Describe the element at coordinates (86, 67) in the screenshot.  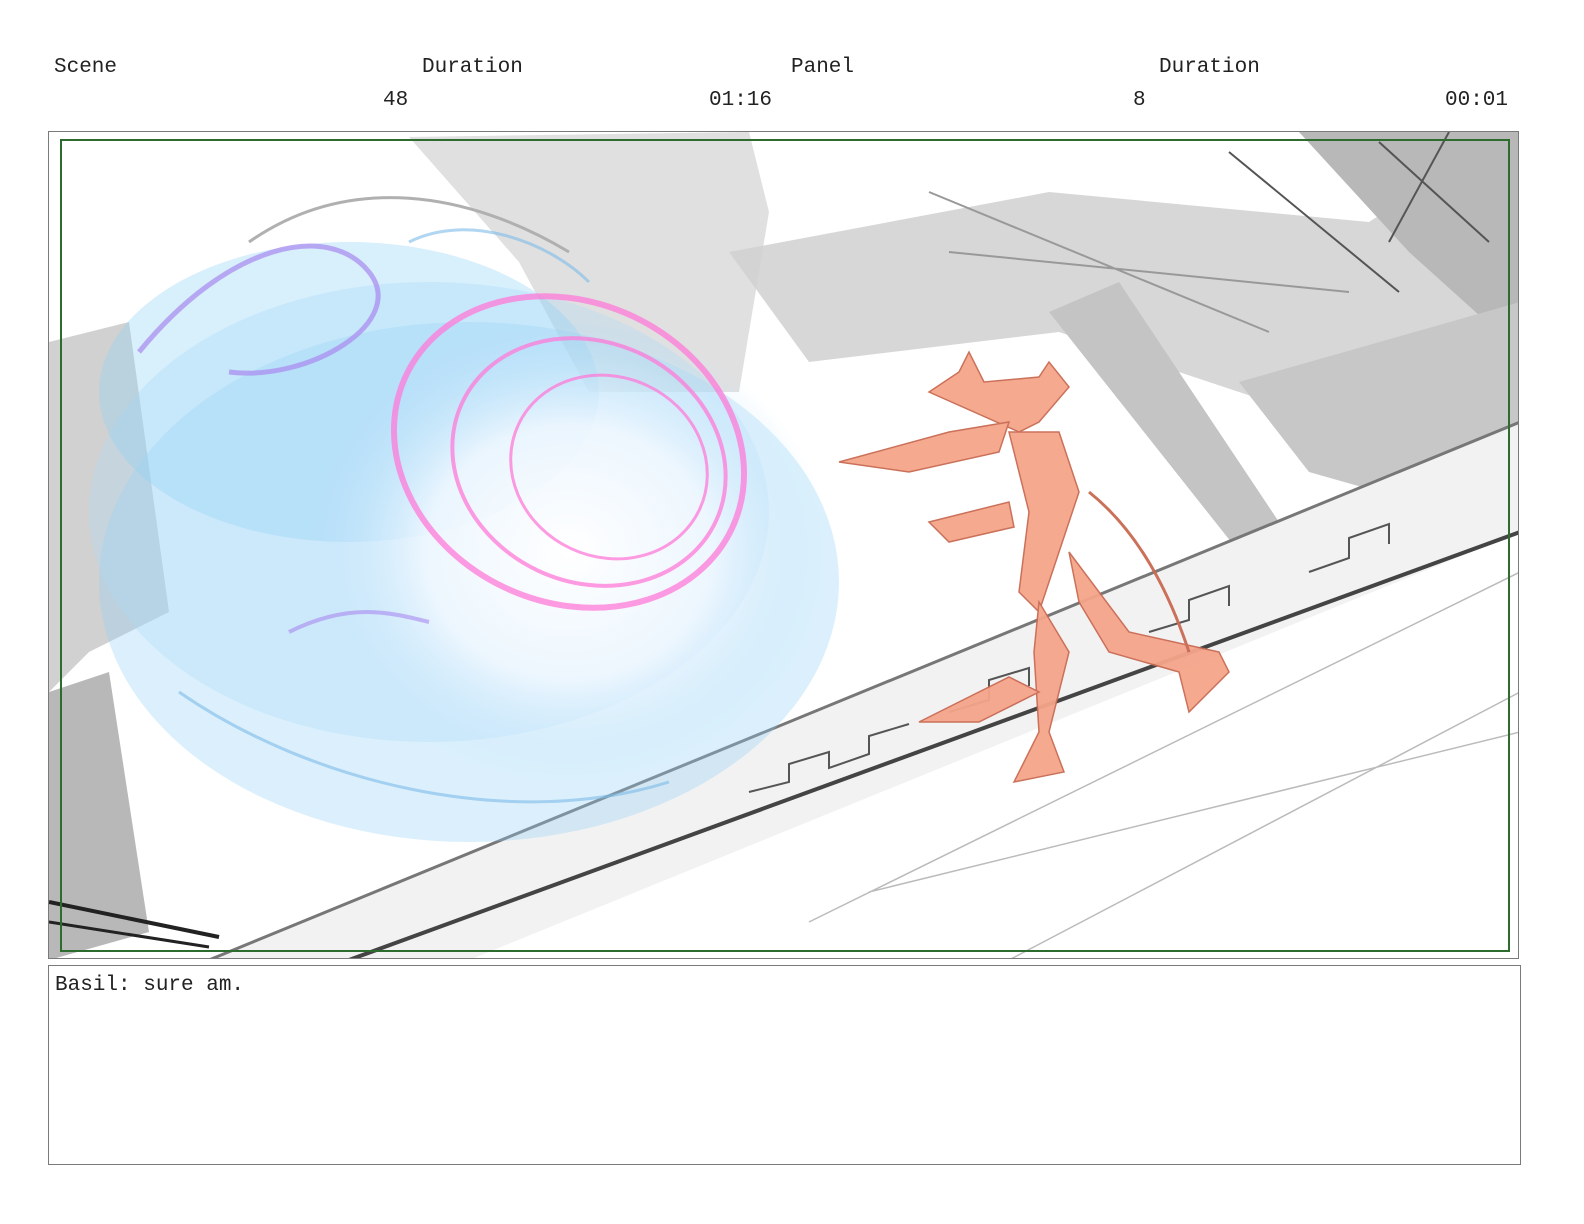
I see `scene-label: Scene` at that location.